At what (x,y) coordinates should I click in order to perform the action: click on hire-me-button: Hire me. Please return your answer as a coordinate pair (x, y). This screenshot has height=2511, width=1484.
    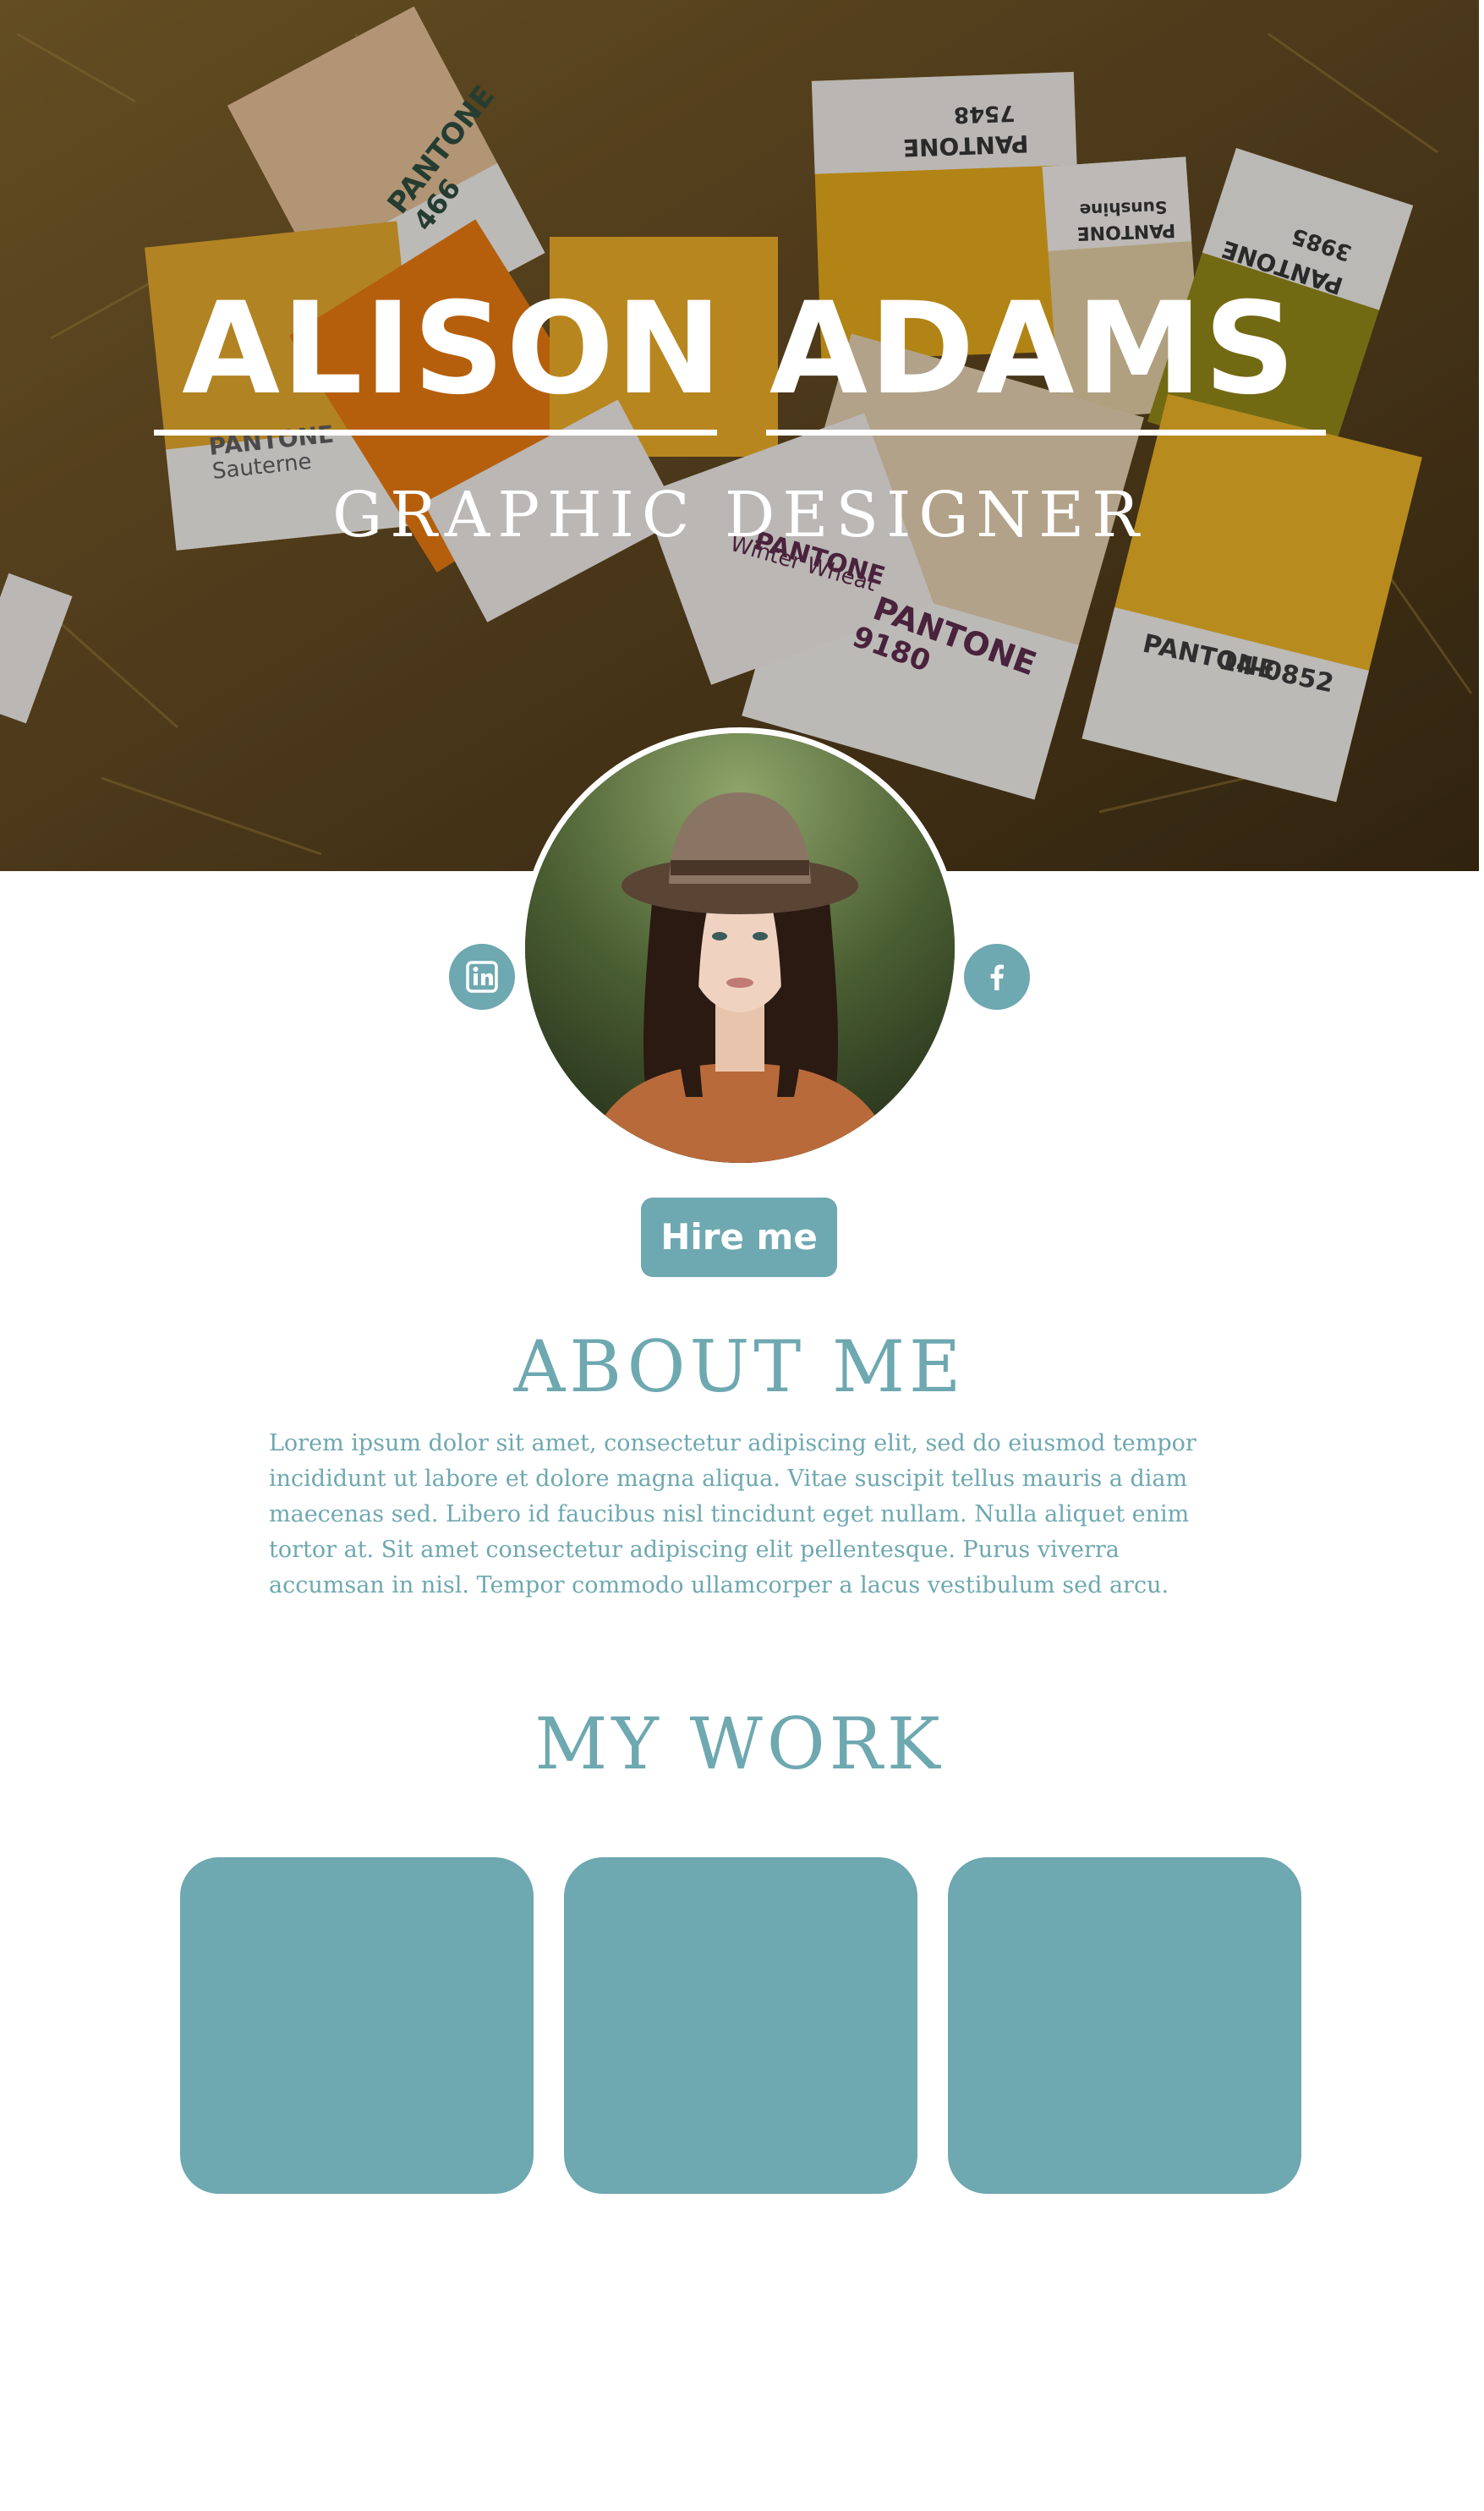
    Looking at the image, I should click on (739, 1237).